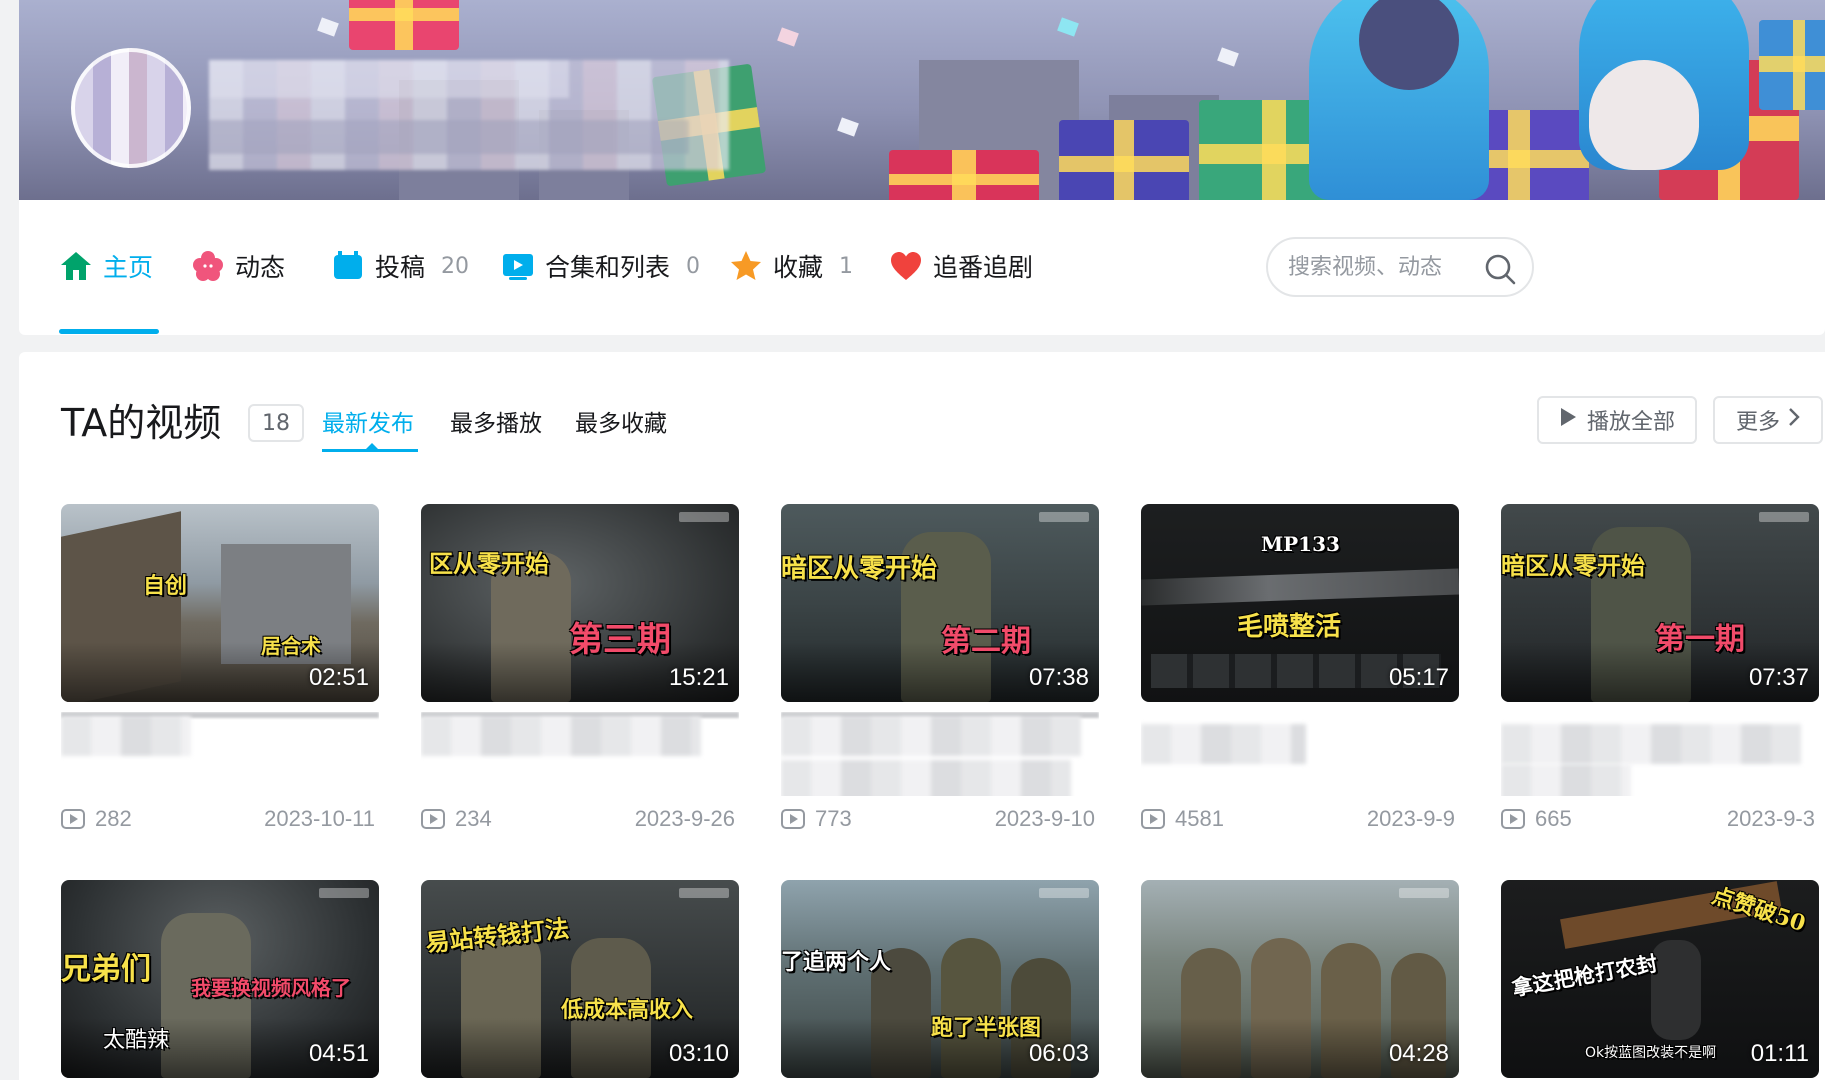 Image resolution: width=1825 pixels, height=1080 pixels. What do you see at coordinates (473, 818) in the screenshot?
I see `play-count: 234` at bounding box center [473, 818].